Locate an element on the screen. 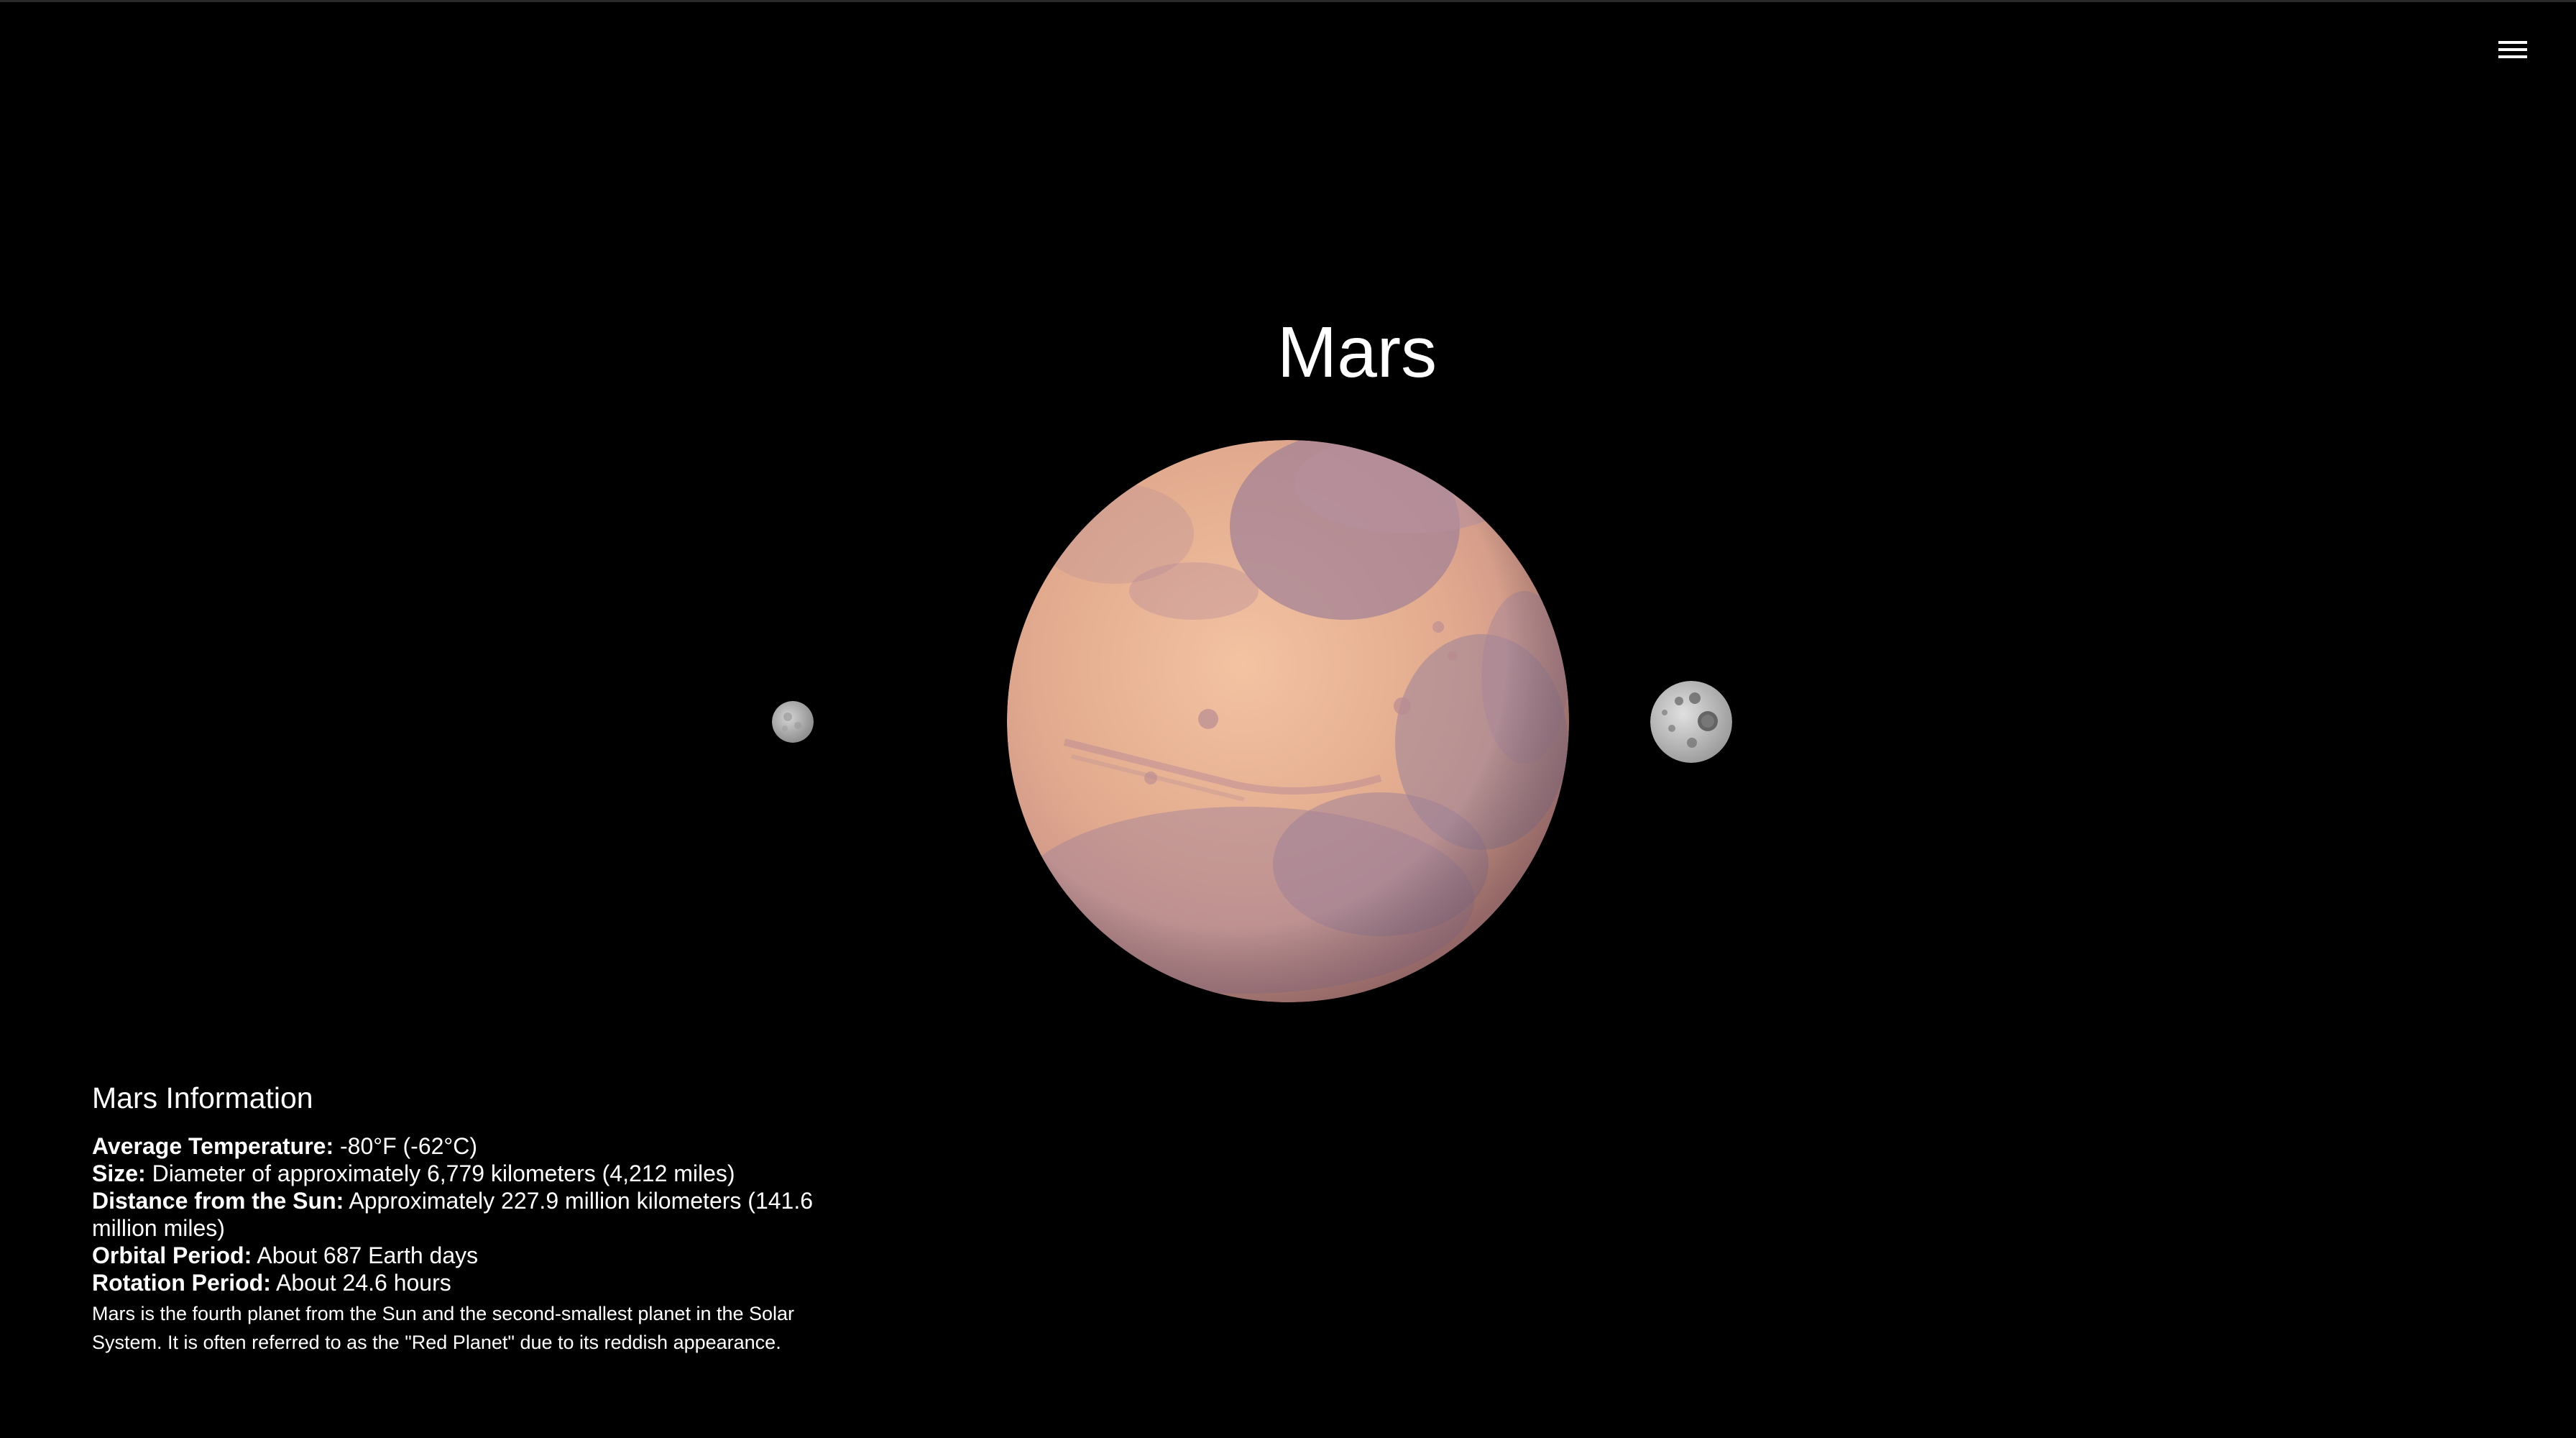 The height and width of the screenshot is (1438, 2576). info-label: Orbital Period: is located at coordinates (172, 1255).